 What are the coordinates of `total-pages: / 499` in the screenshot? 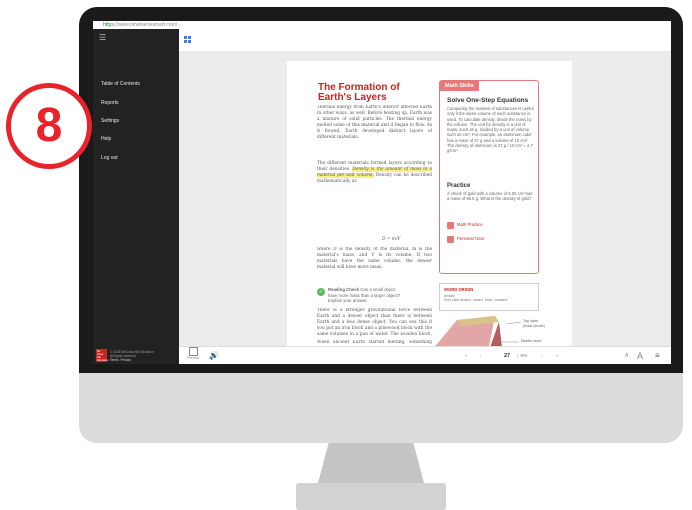 It's located at (522, 355).